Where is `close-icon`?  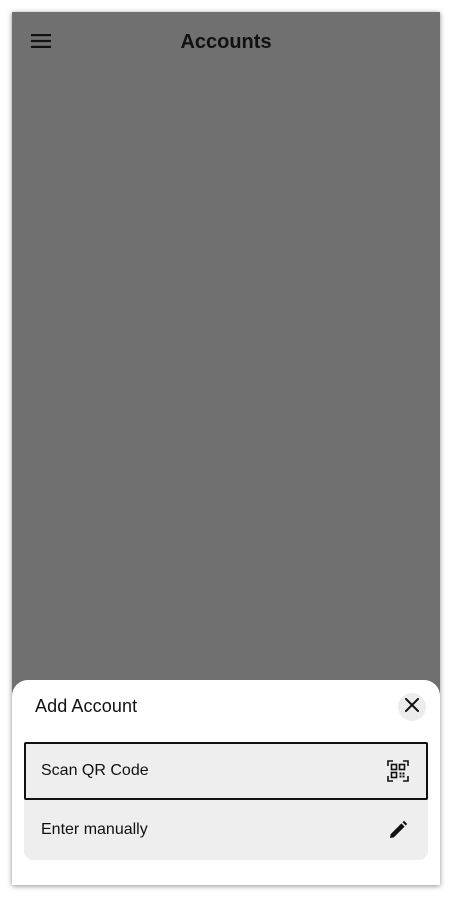
close-icon is located at coordinates (412, 707).